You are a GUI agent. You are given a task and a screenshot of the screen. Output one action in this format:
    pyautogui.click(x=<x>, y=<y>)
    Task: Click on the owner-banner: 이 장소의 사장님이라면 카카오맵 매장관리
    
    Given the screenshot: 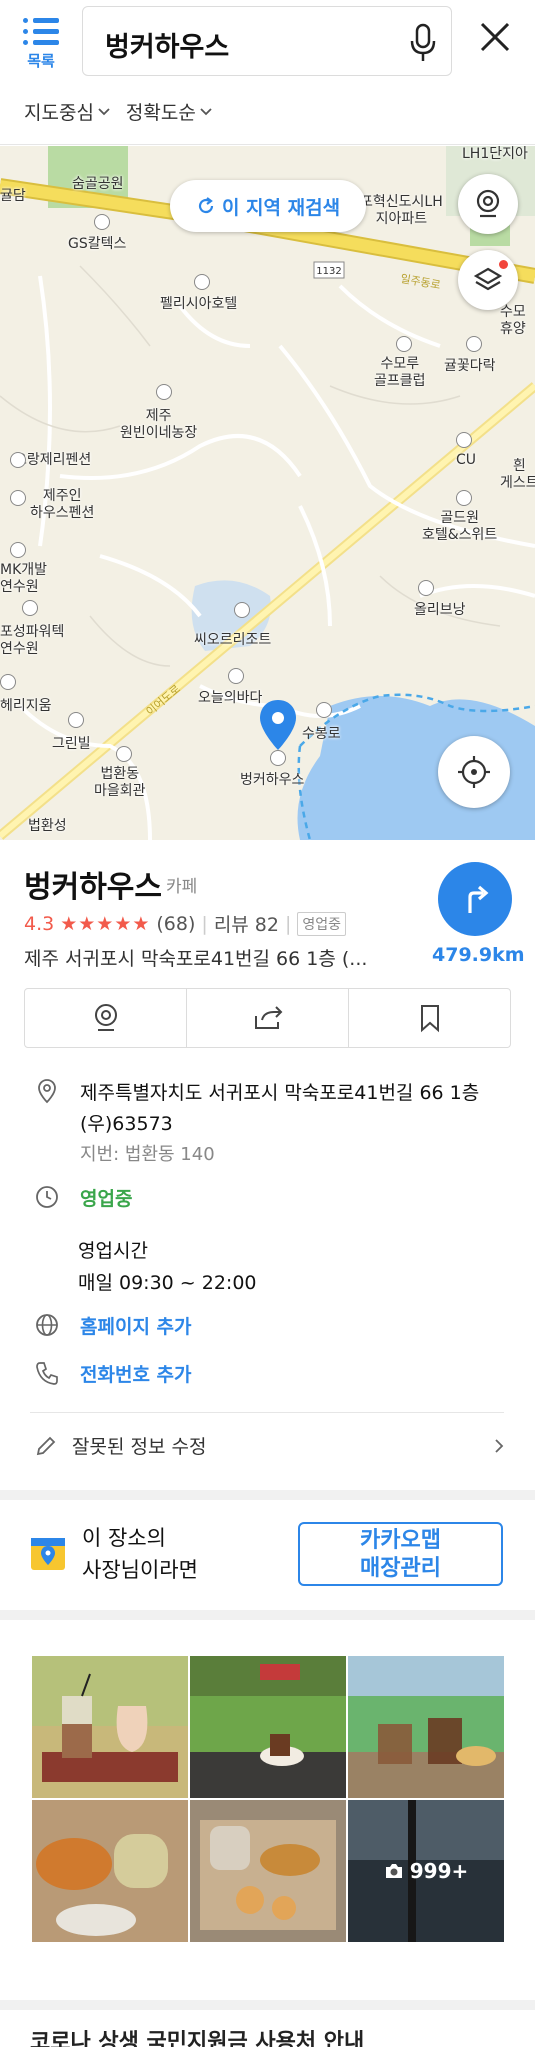 What is the action you would take?
    pyautogui.click(x=267, y=1555)
    